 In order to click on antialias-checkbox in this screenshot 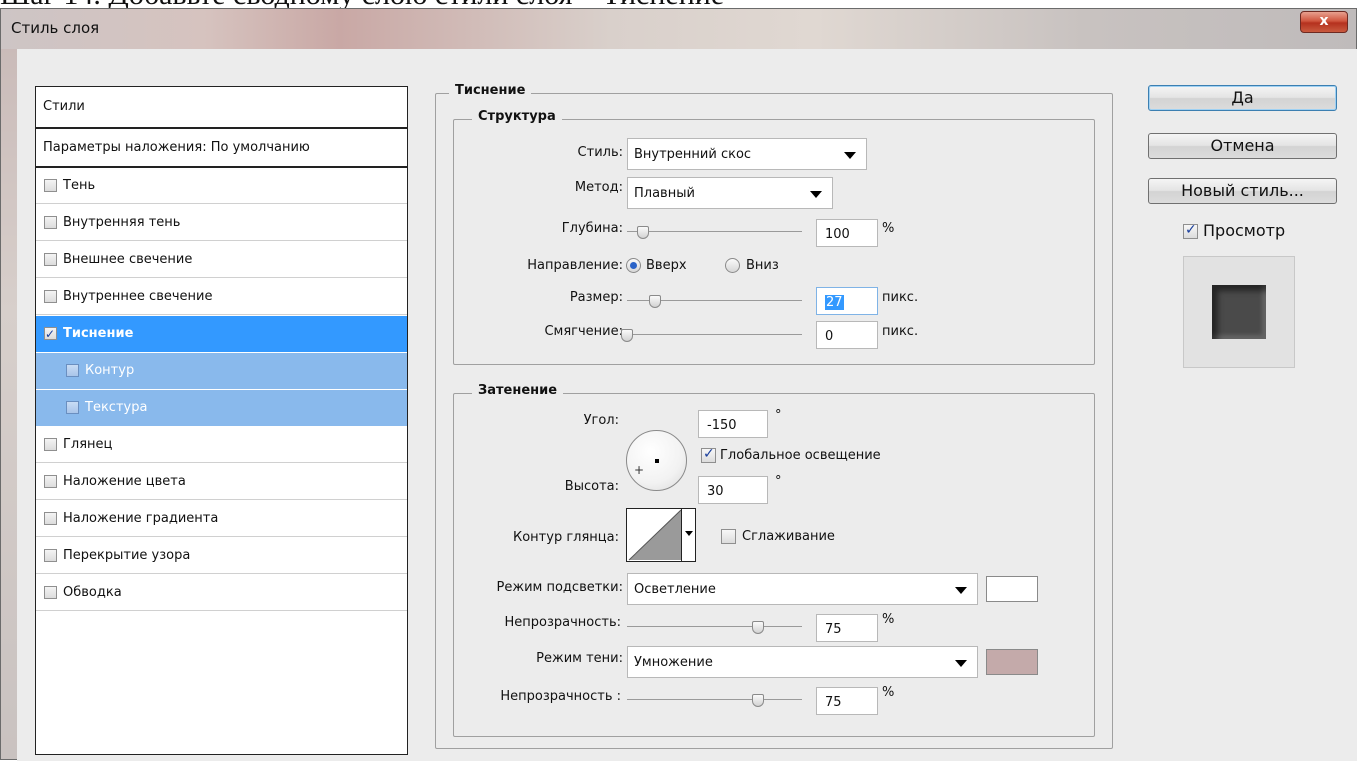, I will do `click(728, 536)`.